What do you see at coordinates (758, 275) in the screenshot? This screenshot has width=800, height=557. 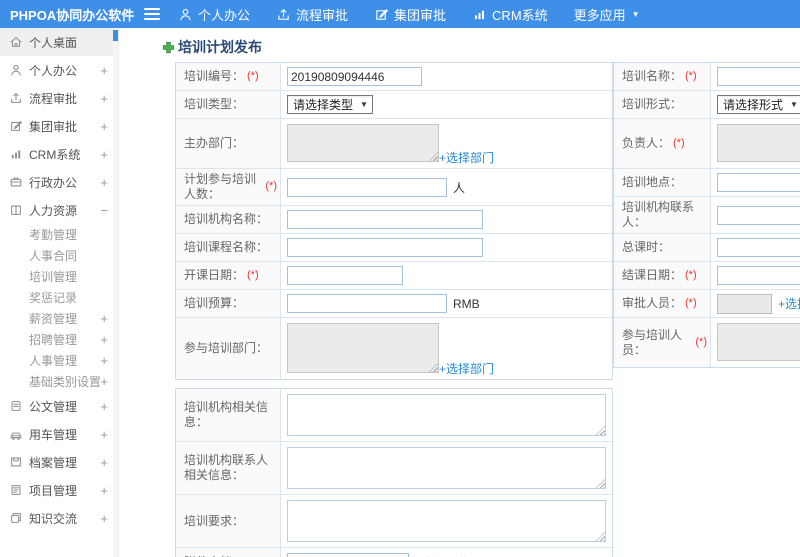 I see `end-date-input` at bounding box center [758, 275].